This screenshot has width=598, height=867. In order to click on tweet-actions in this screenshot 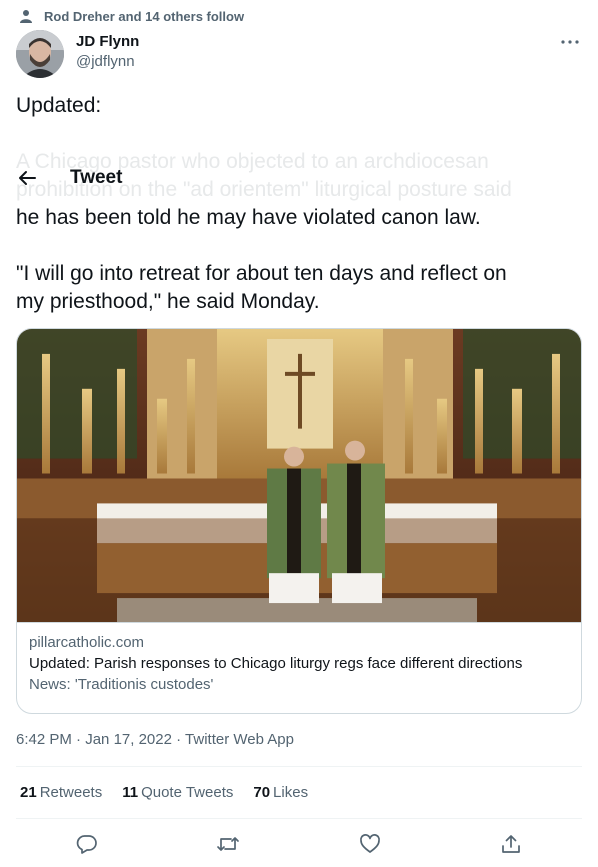, I will do `click(299, 844)`.